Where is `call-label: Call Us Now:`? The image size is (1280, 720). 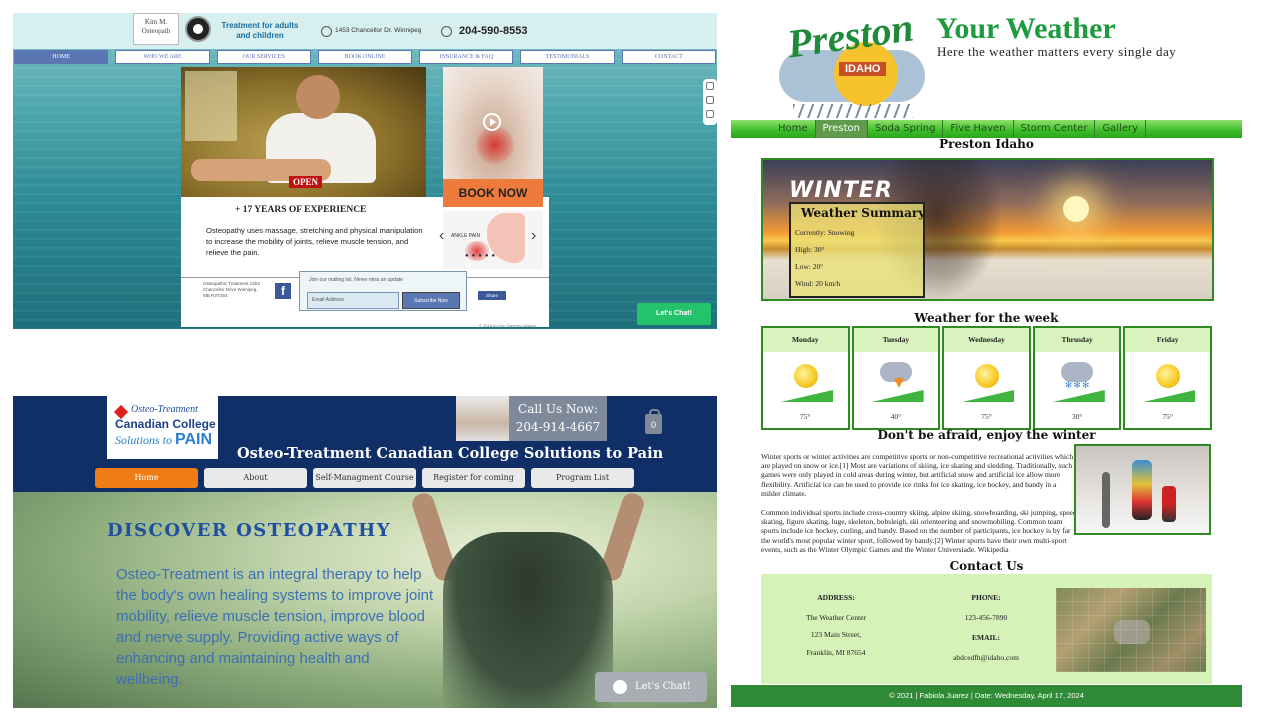
call-label: Call Us Now: is located at coordinates (558, 409).